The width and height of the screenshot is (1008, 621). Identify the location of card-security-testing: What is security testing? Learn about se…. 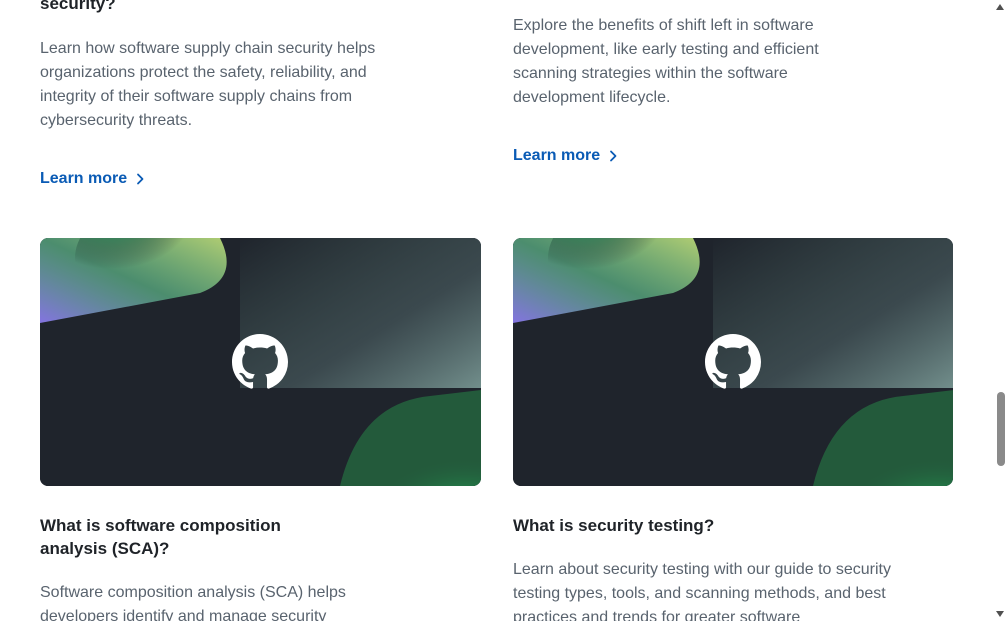
(733, 567).